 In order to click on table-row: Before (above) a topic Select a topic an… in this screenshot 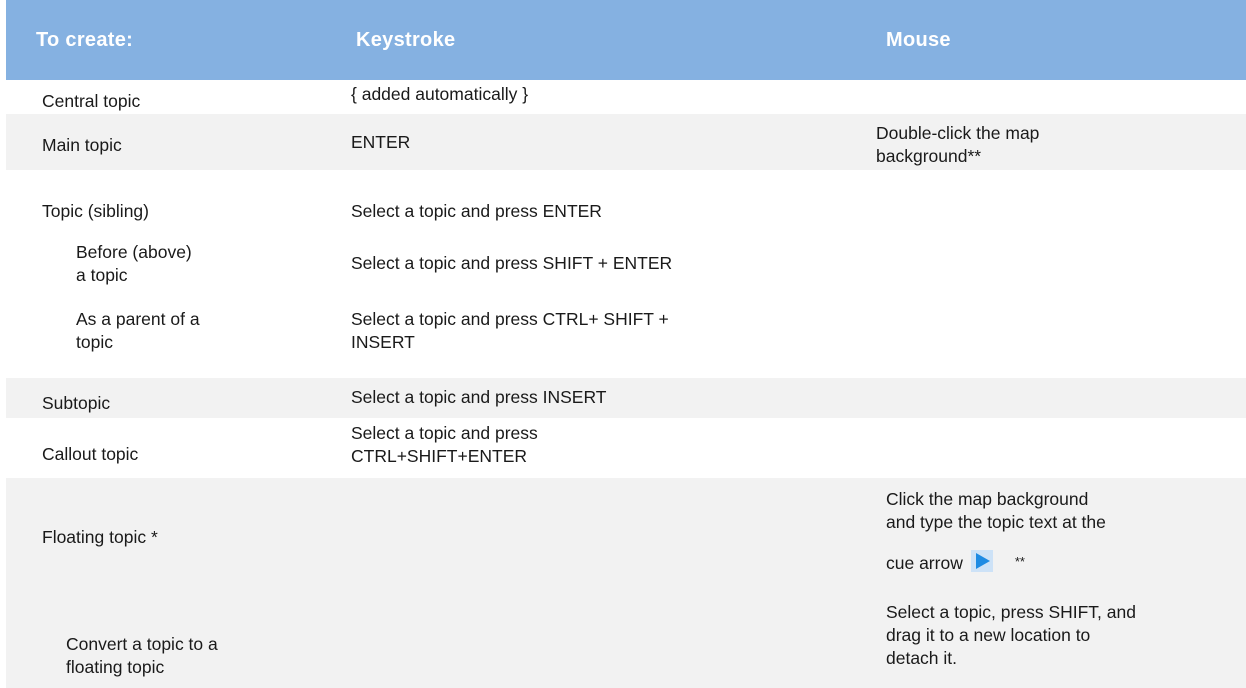, I will do `click(626, 266)`.